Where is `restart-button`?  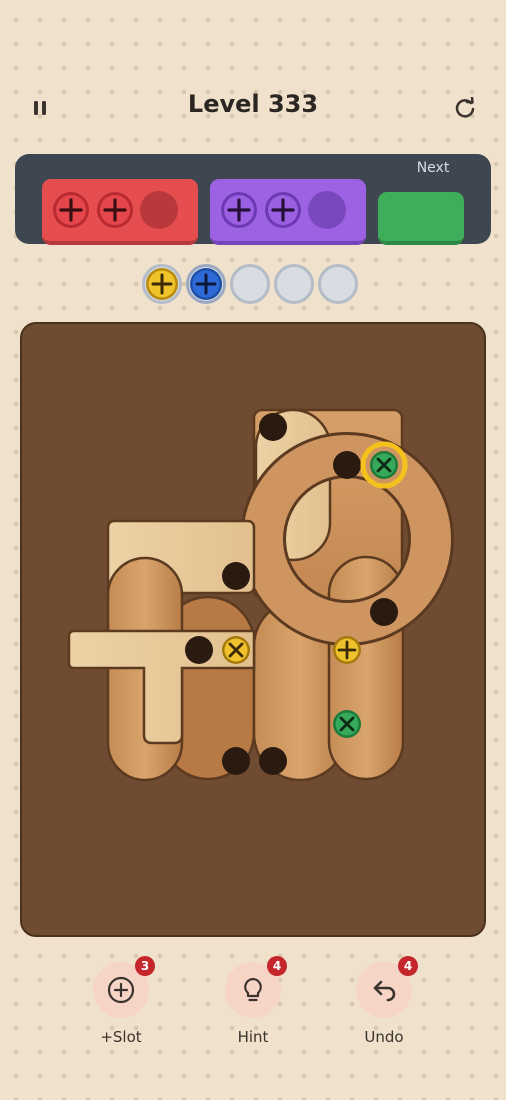
restart-button is located at coordinates (465, 108).